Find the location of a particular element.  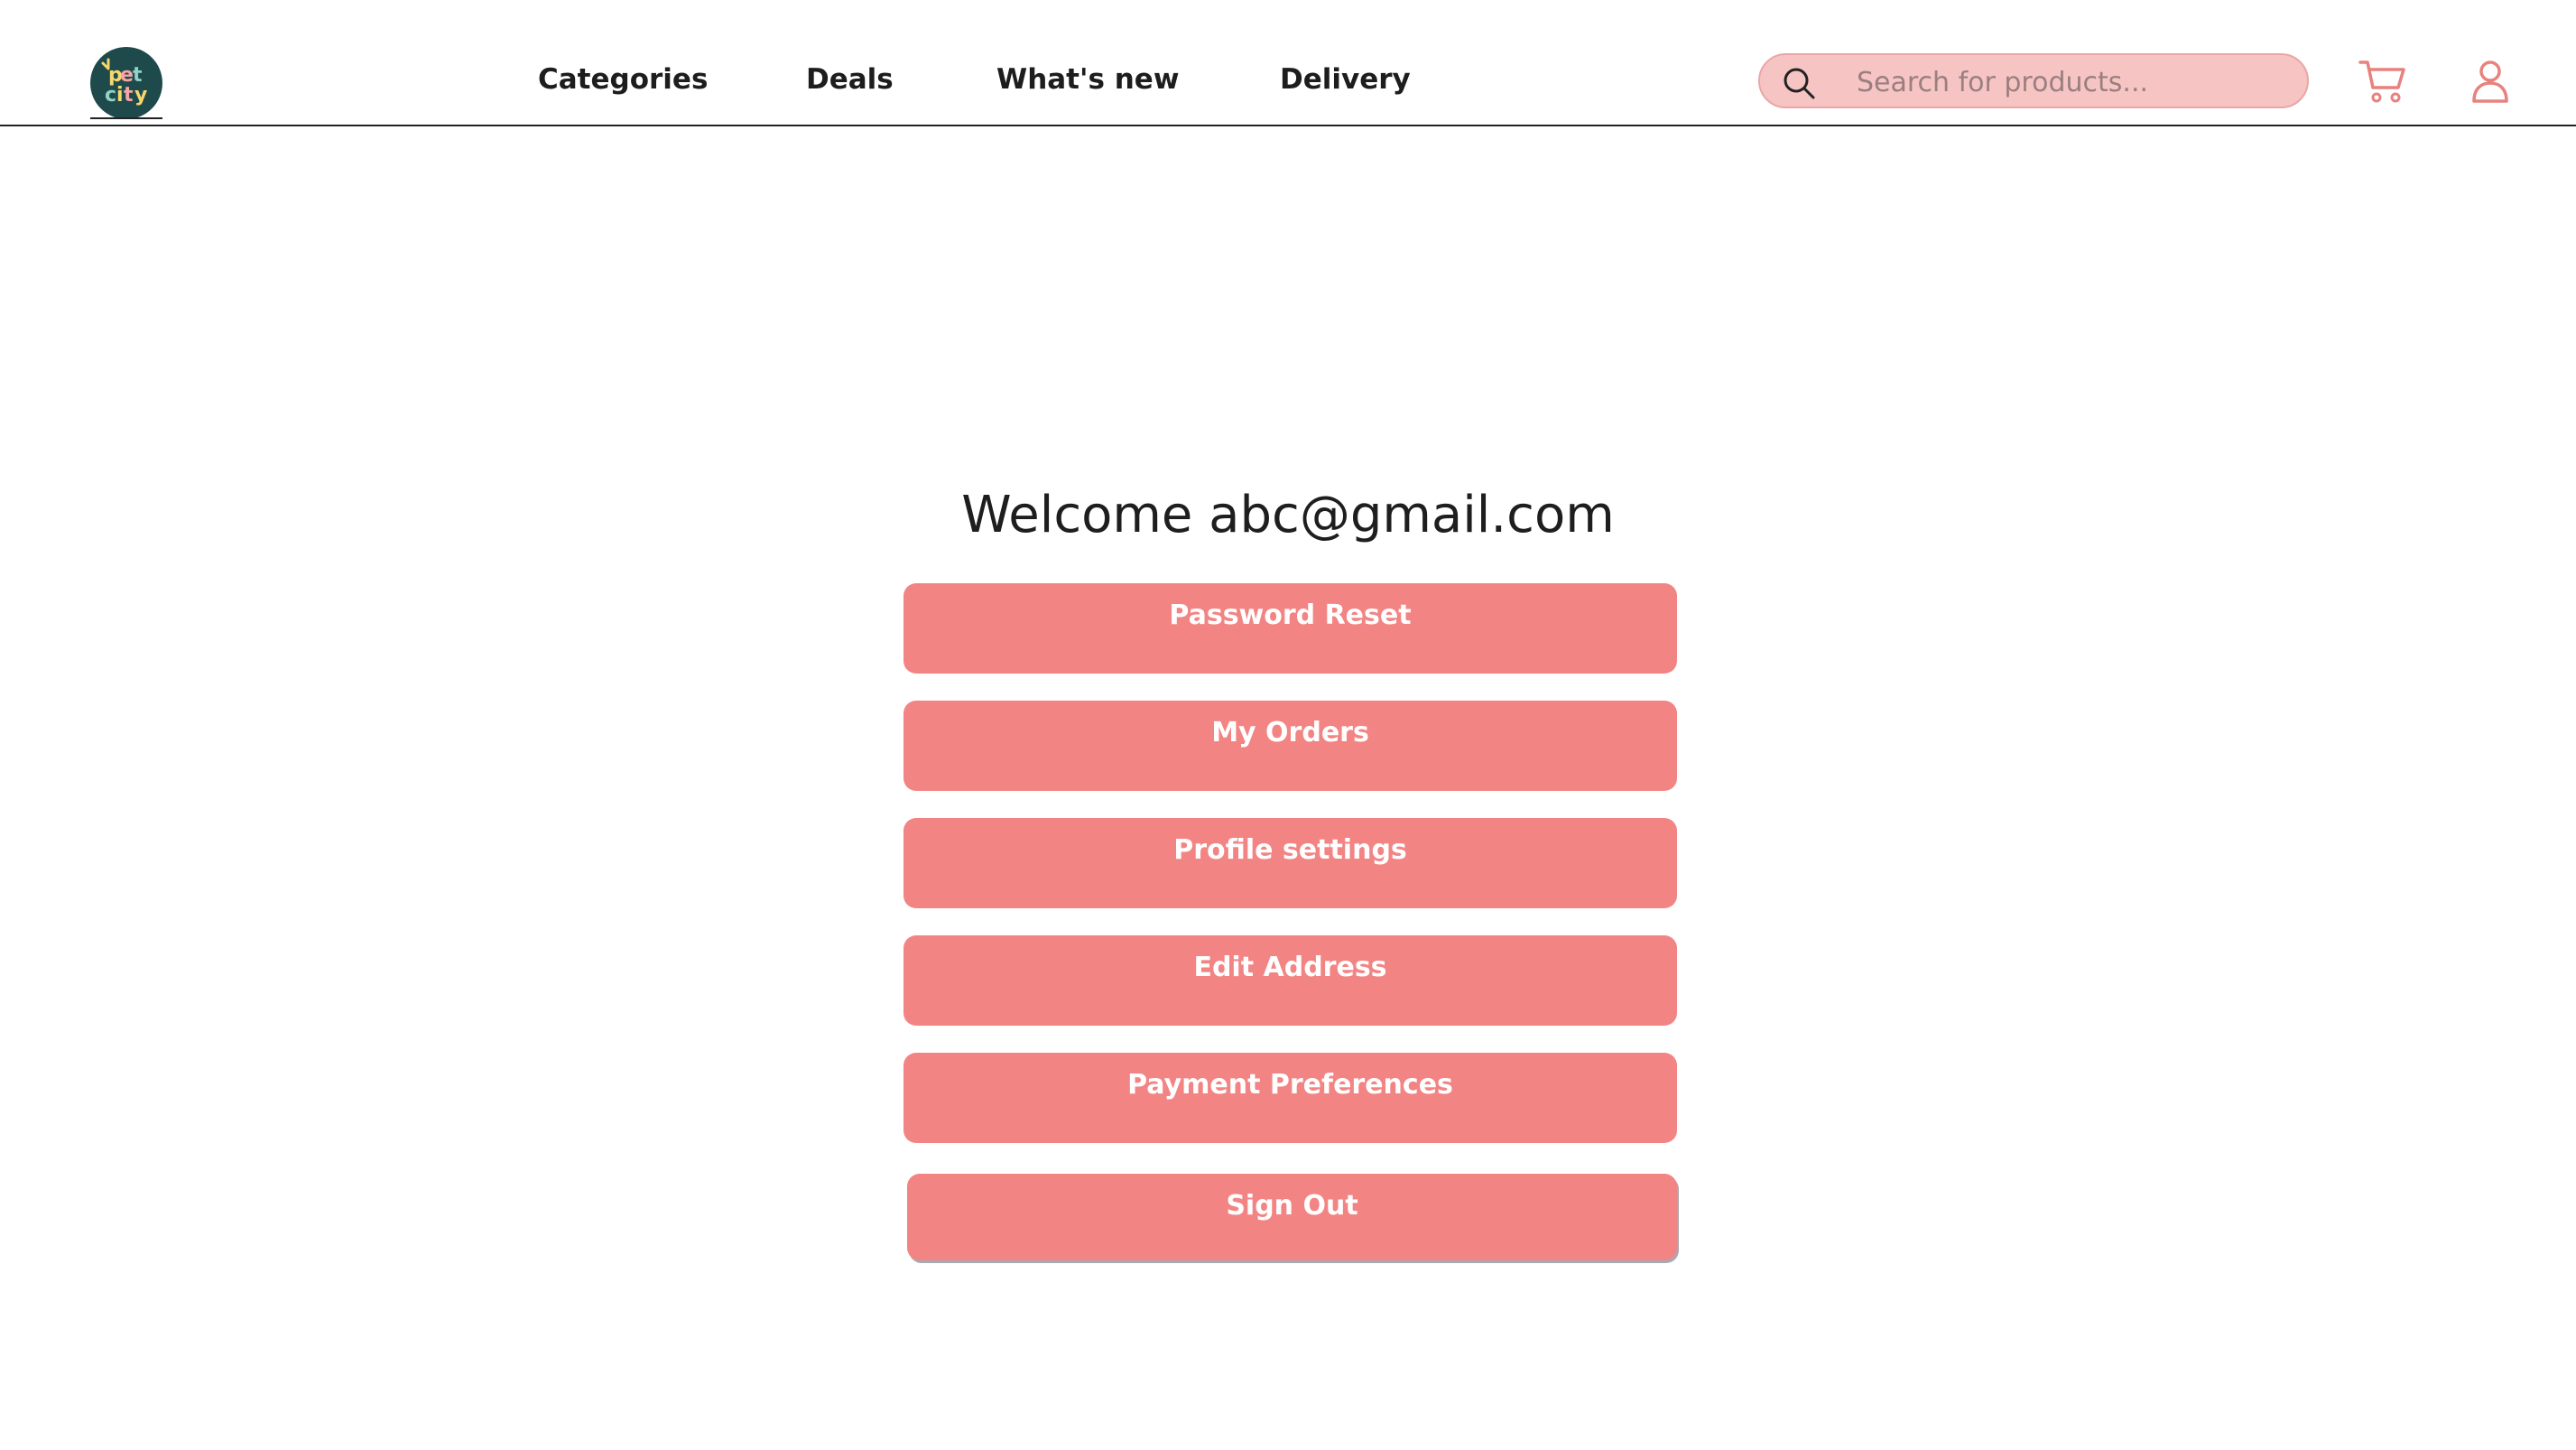

search-icon is located at coordinates (1799, 85).